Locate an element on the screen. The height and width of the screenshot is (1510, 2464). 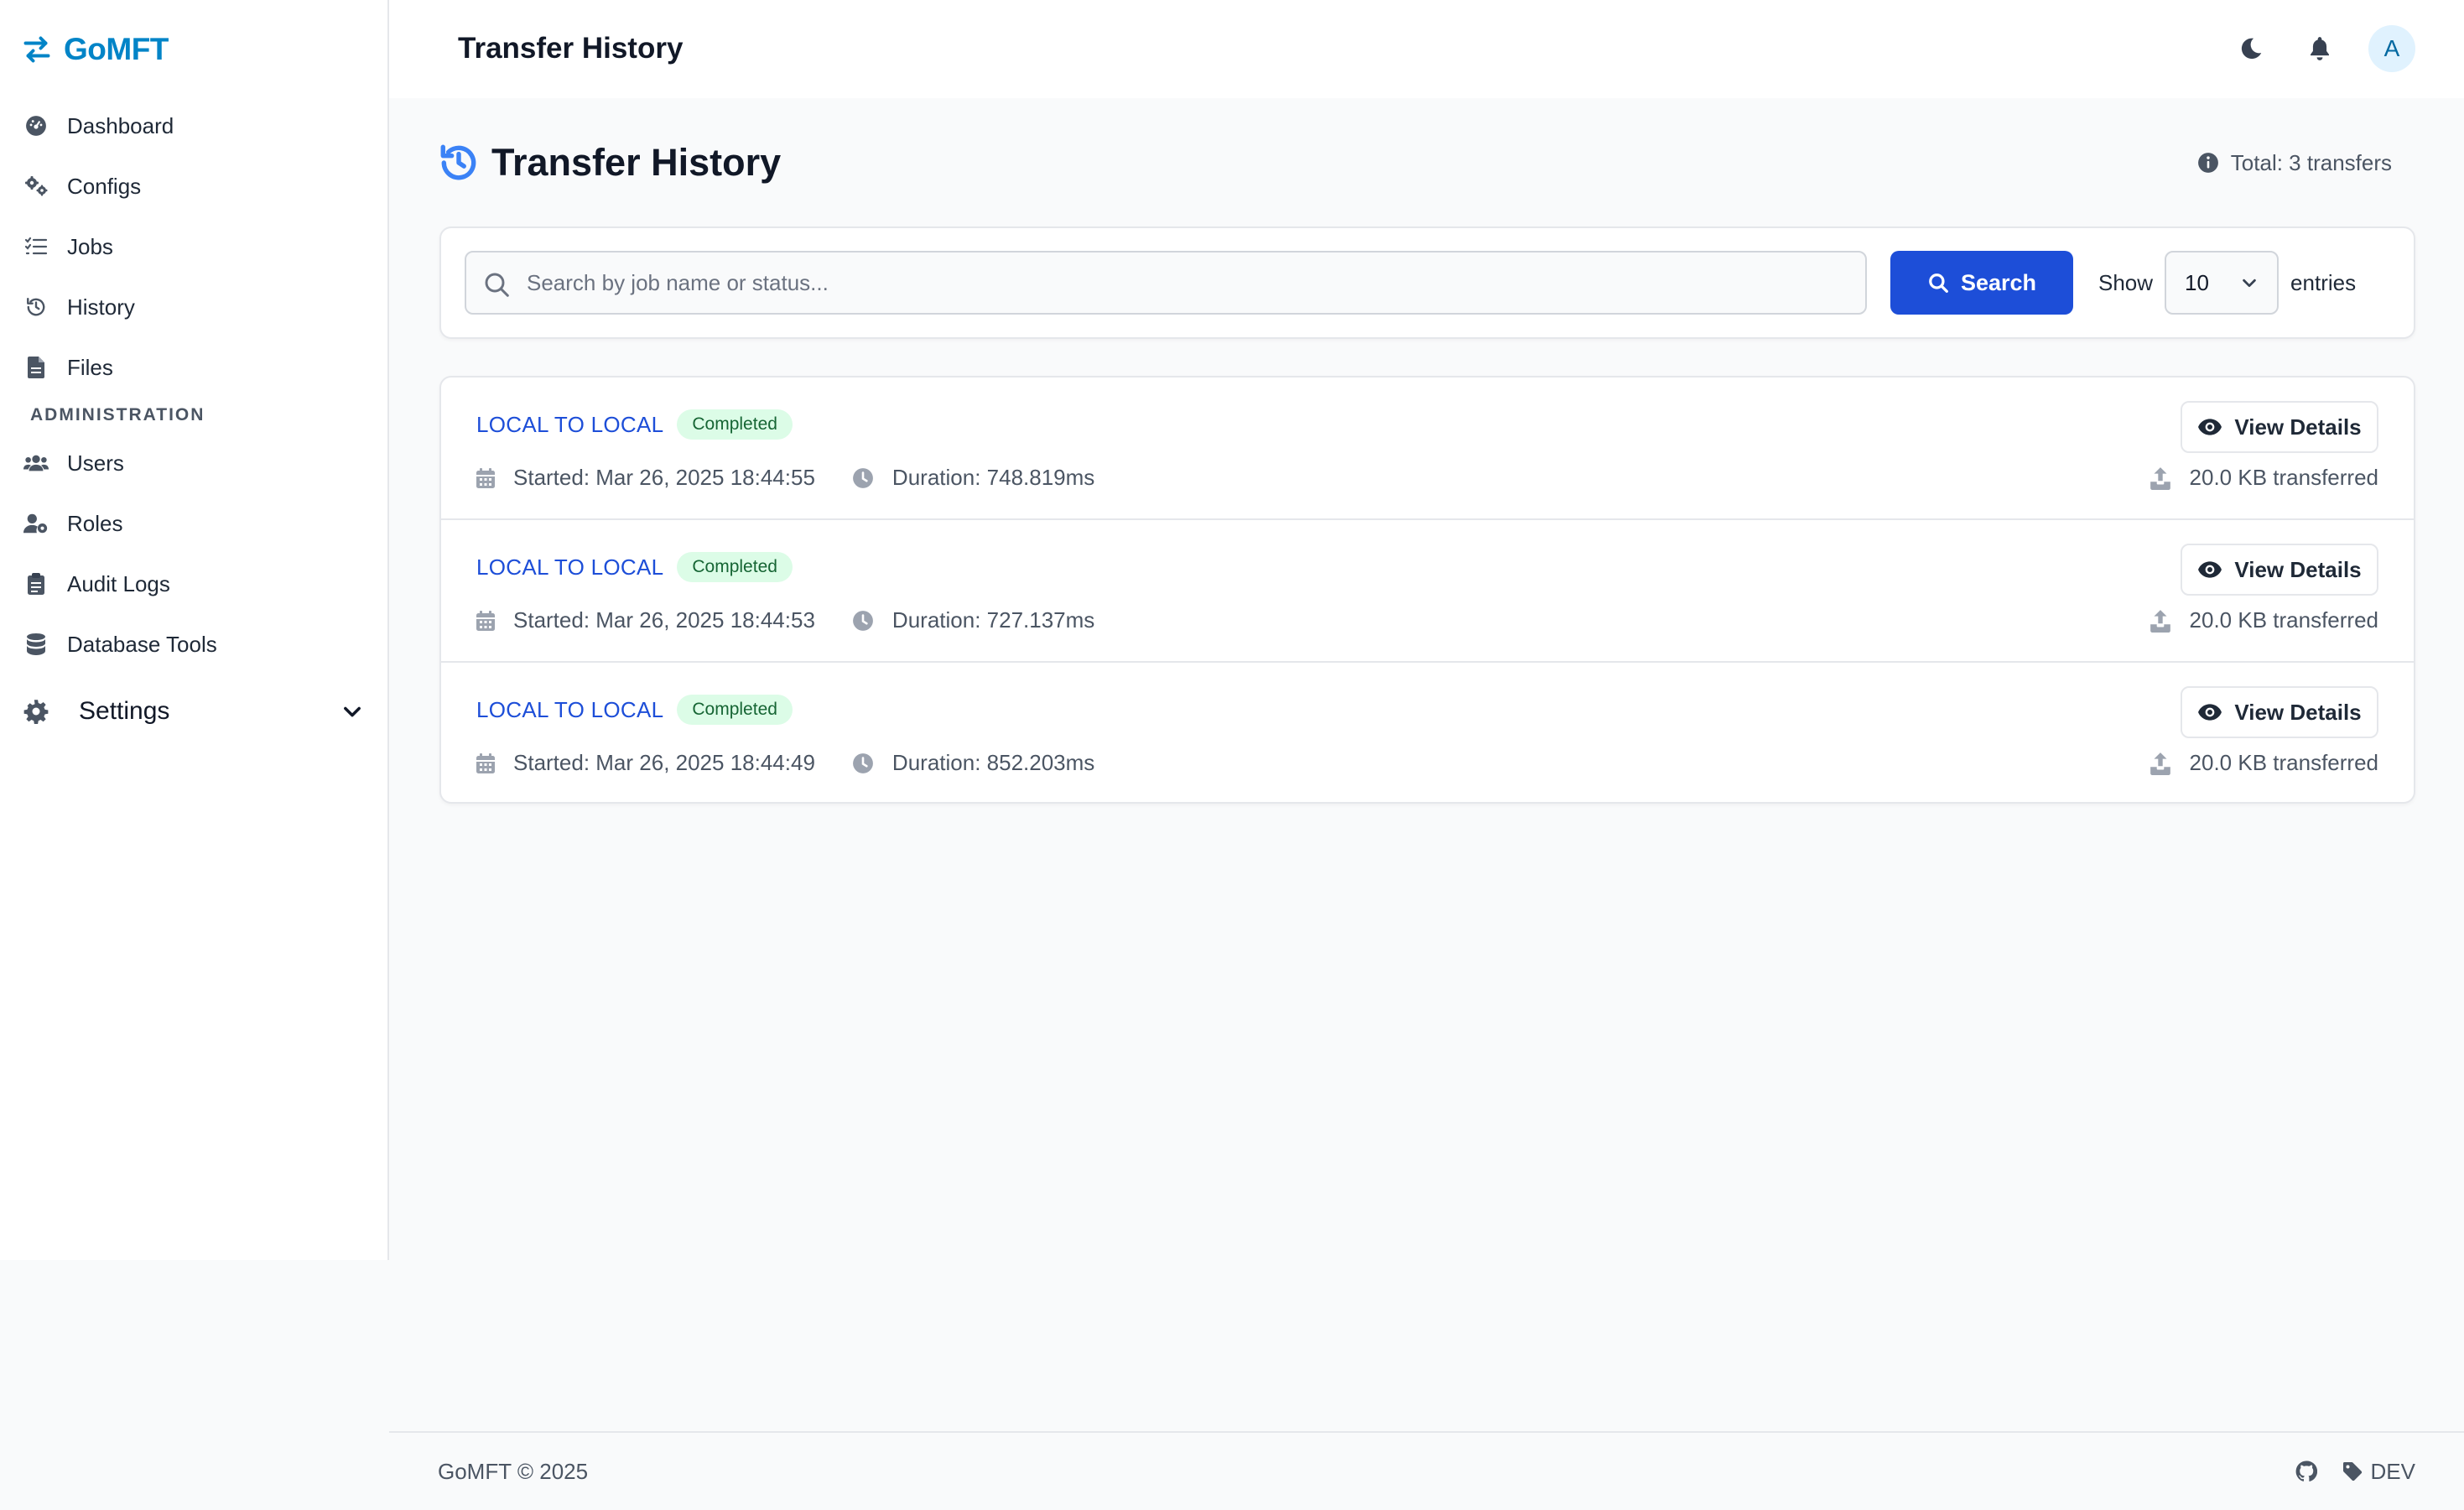
transfer-arrows-icon is located at coordinates (37, 50).